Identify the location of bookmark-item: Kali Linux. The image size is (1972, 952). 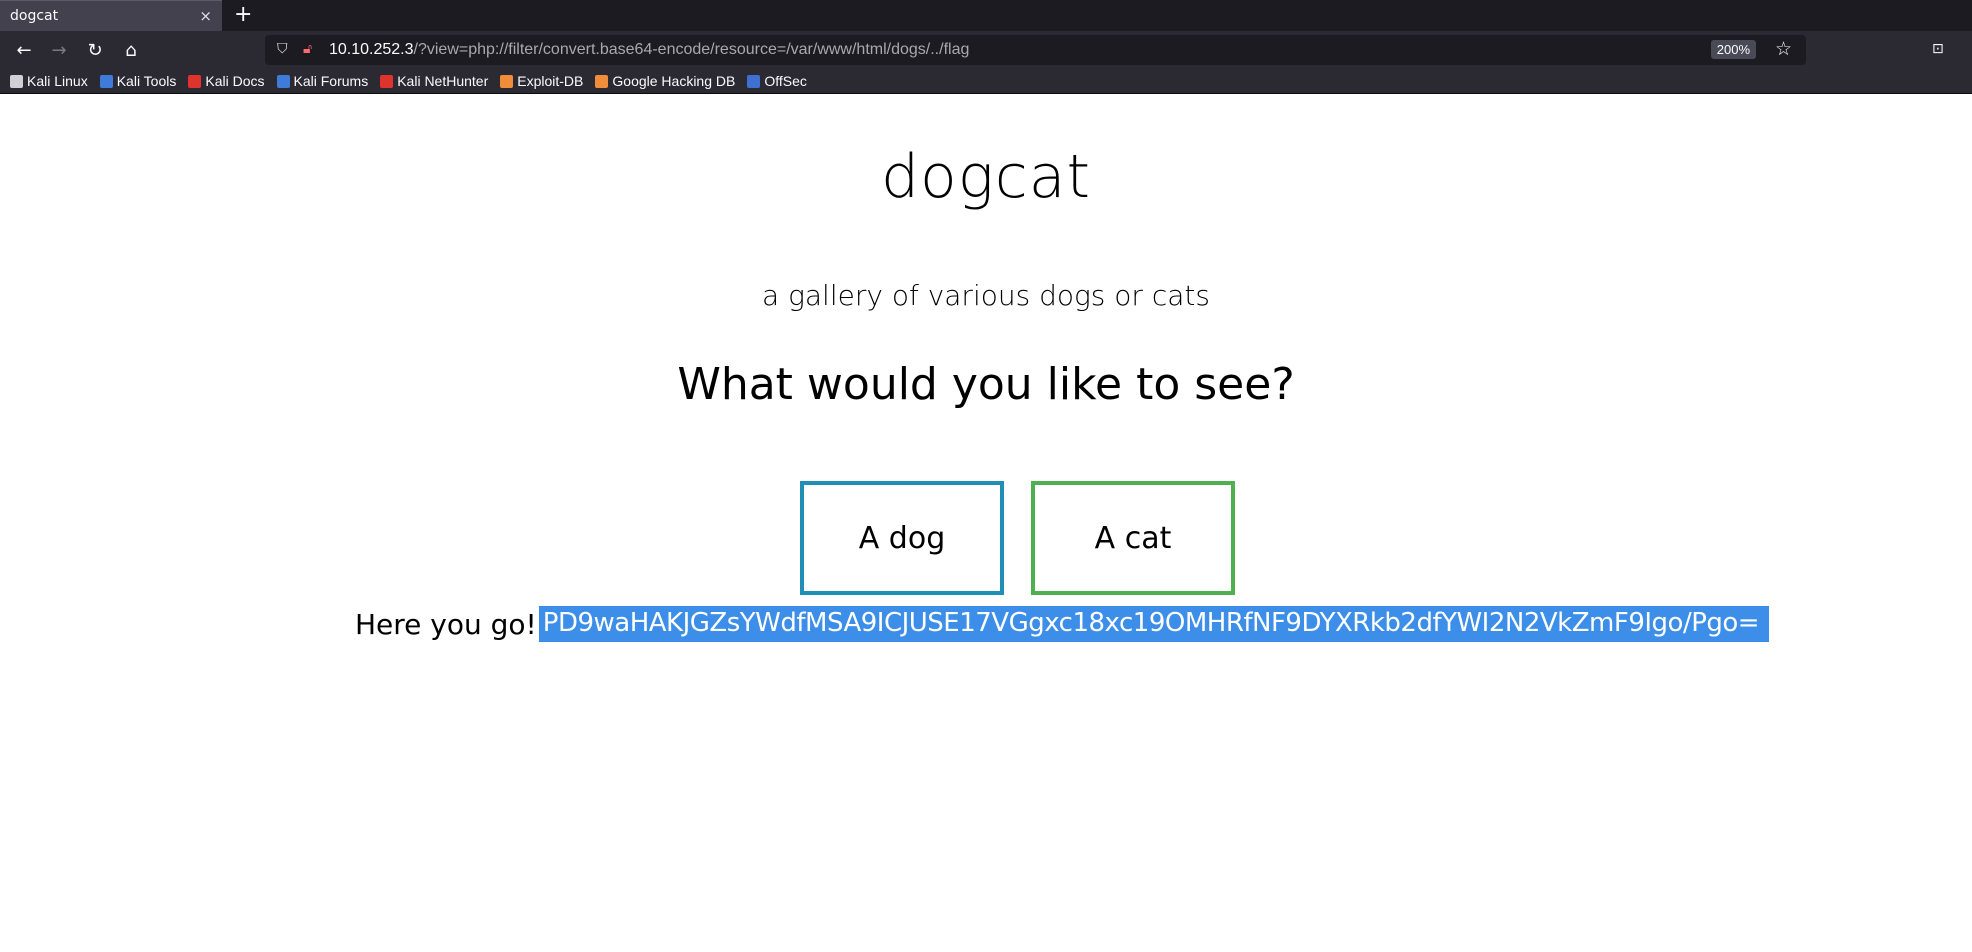
(49, 81).